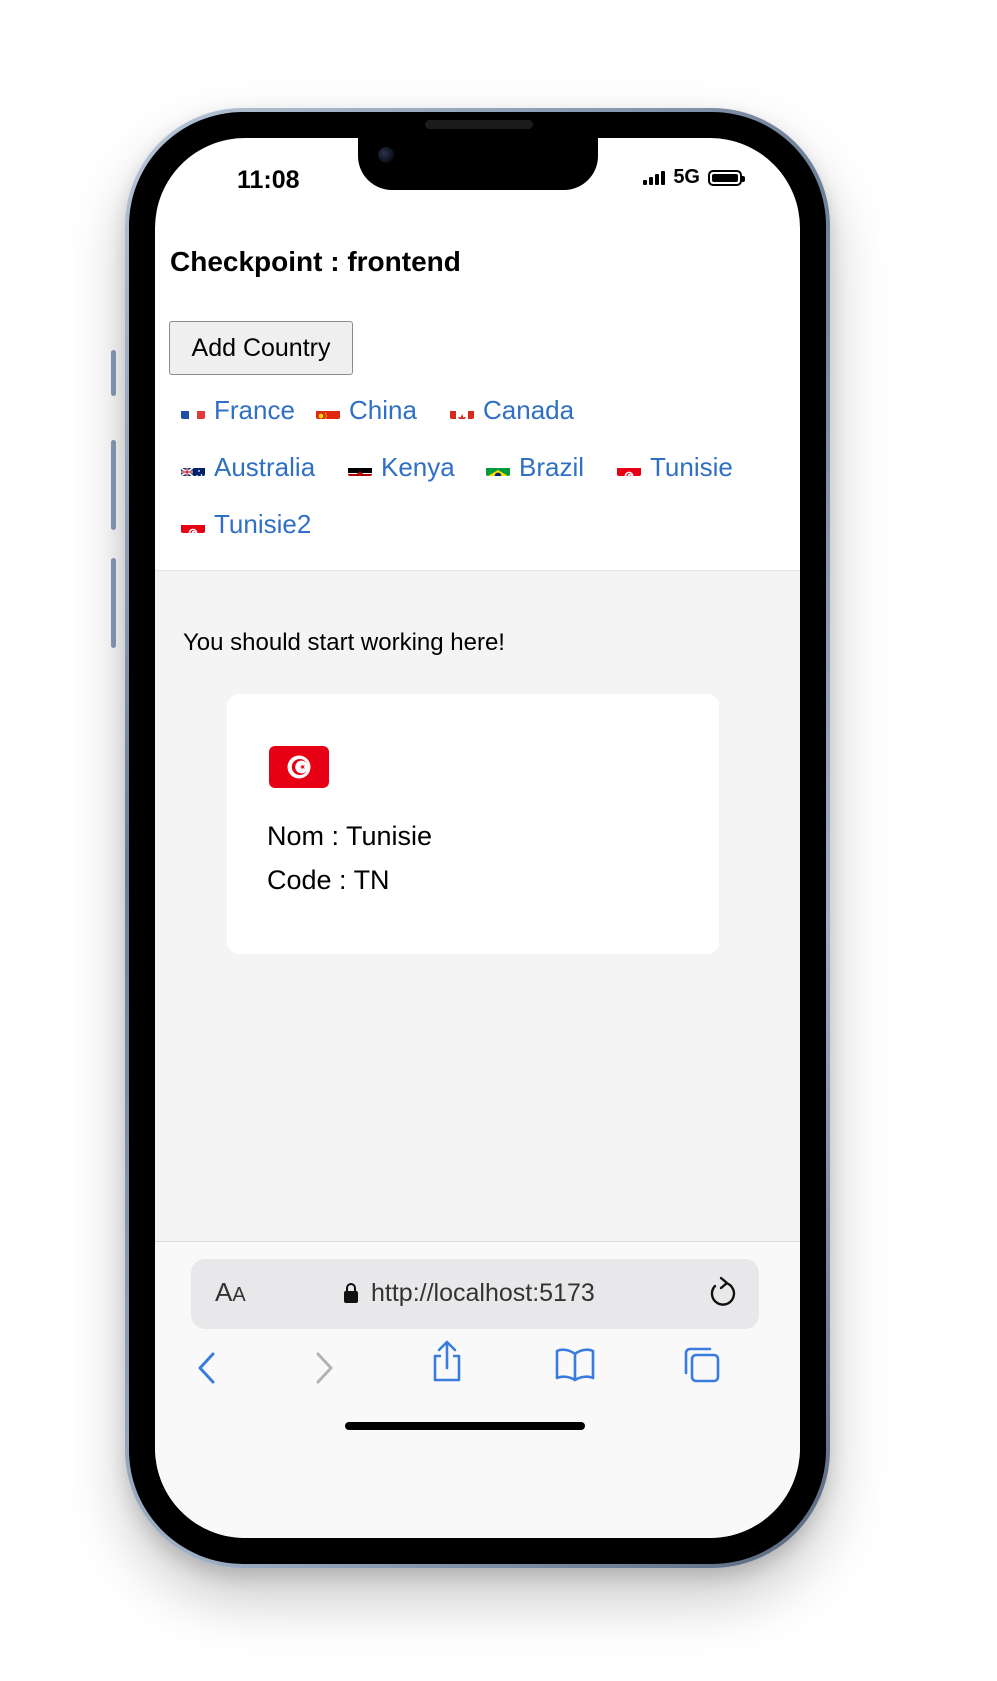 The image size is (997, 1681). I want to click on tabs-icon, so click(702, 1367).